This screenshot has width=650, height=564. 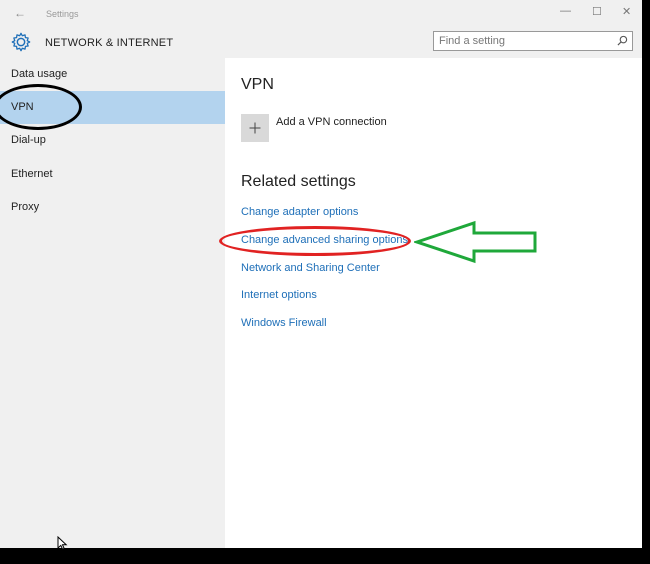 What do you see at coordinates (391, 128) in the screenshot?
I see `add-vpn-button: Add a VPN connection` at bounding box center [391, 128].